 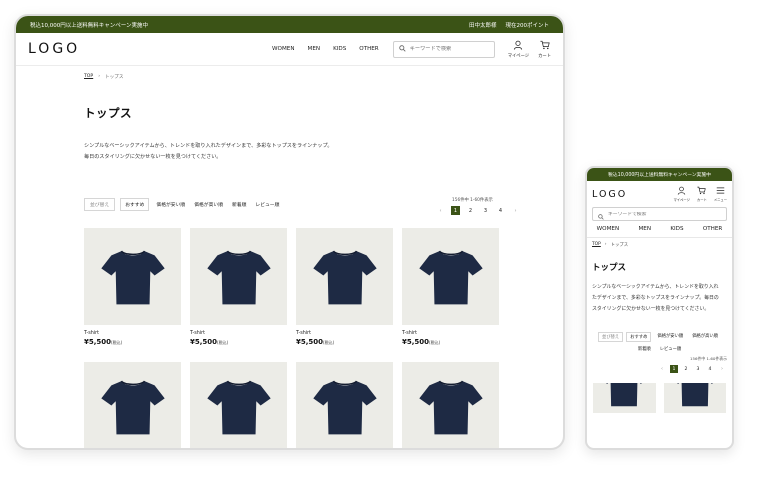 What do you see at coordinates (659, 245) in the screenshot?
I see `mobile-breadcrumb: TOP › トップス` at bounding box center [659, 245].